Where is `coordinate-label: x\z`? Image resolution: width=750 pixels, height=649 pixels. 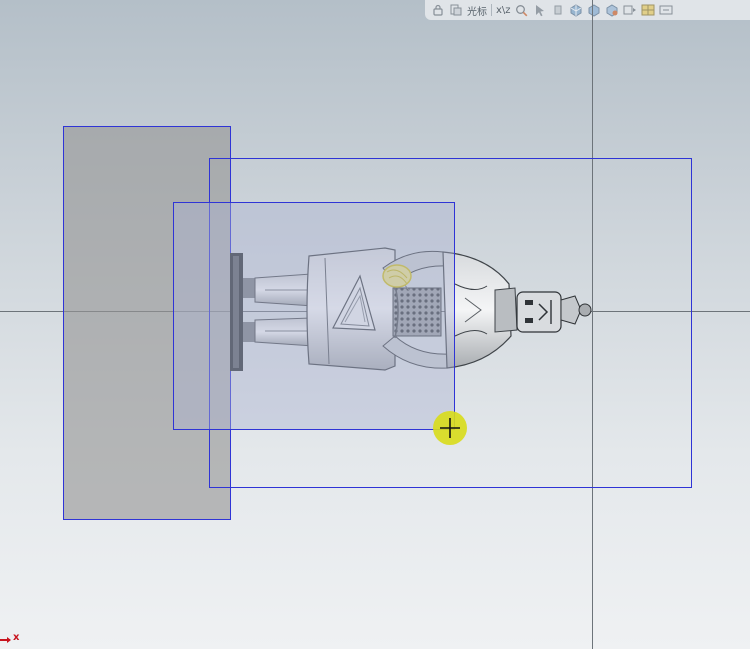
coordinate-label: x\z is located at coordinates (503, 10).